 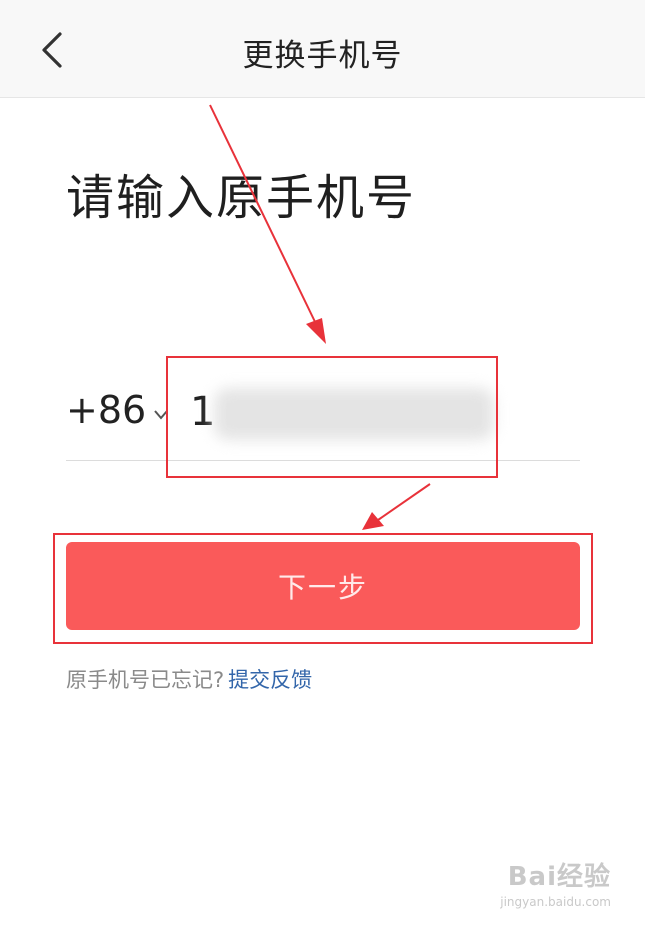 I want to click on submit-feedback-link: 提交反馈, so click(x=270, y=680).